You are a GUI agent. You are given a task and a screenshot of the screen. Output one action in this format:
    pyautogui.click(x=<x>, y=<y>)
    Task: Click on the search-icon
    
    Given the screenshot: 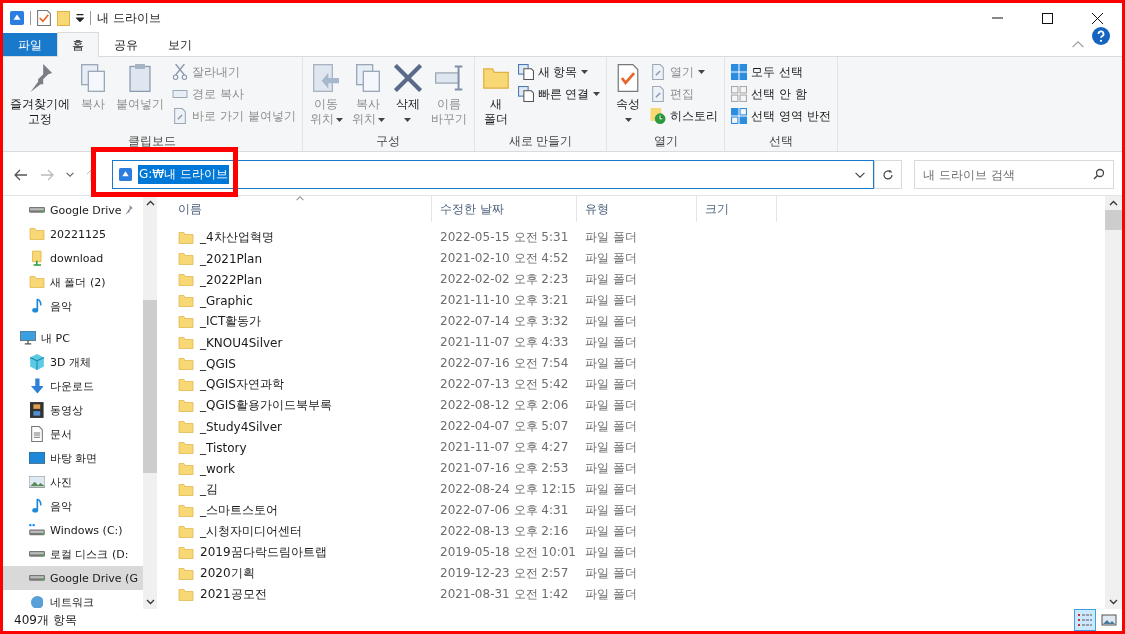 What is the action you would take?
    pyautogui.click(x=1099, y=174)
    